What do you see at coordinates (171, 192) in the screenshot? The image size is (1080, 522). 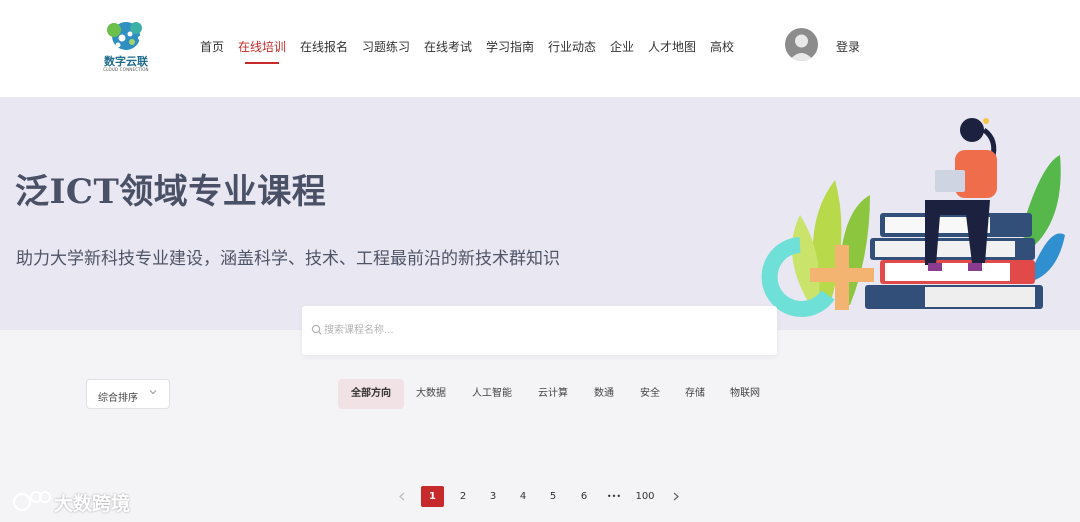 I see `hero-title: 泛ICT领域专业课程` at bounding box center [171, 192].